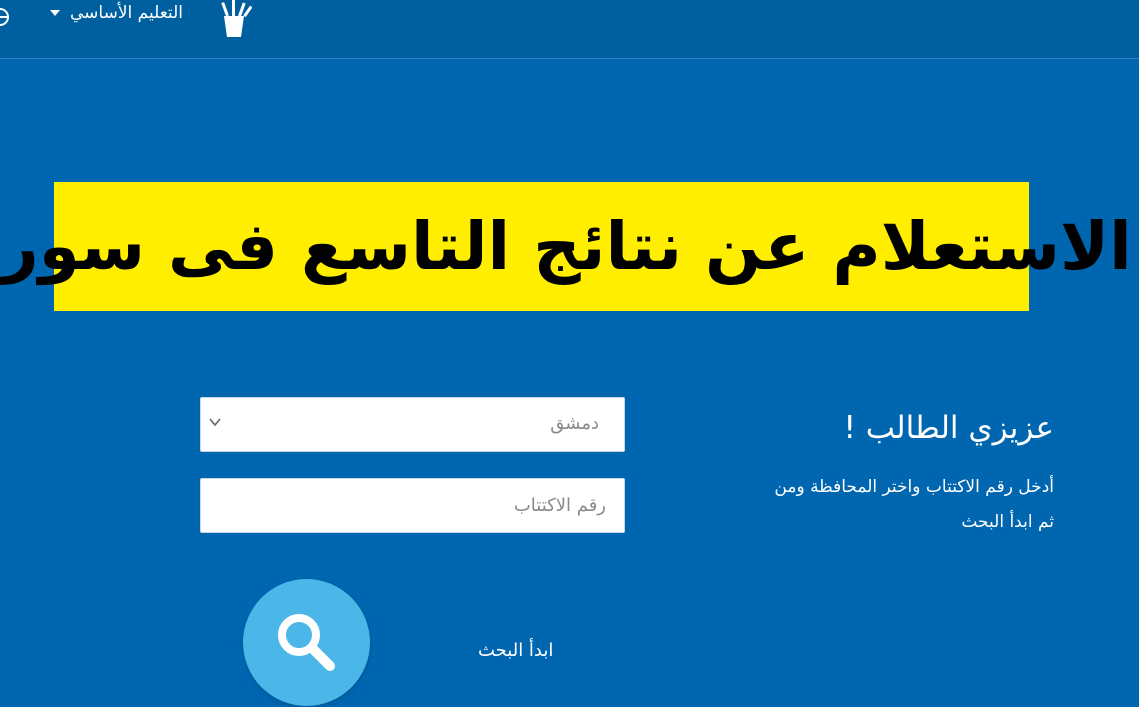 This screenshot has width=1139, height=707. Describe the element at coordinates (236, 18) in the screenshot. I see `pencil-cup-icon` at that location.